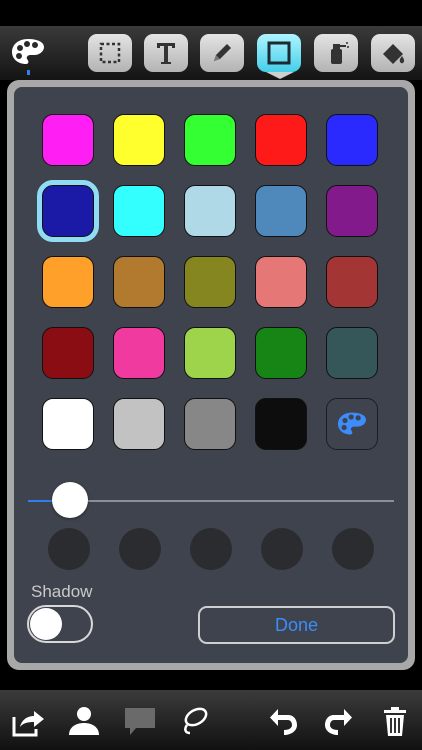 The height and width of the screenshot is (750, 422). What do you see at coordinates (393, 53) in the screenshot?
I see `fill-icon` at bounding box center [393, 53].